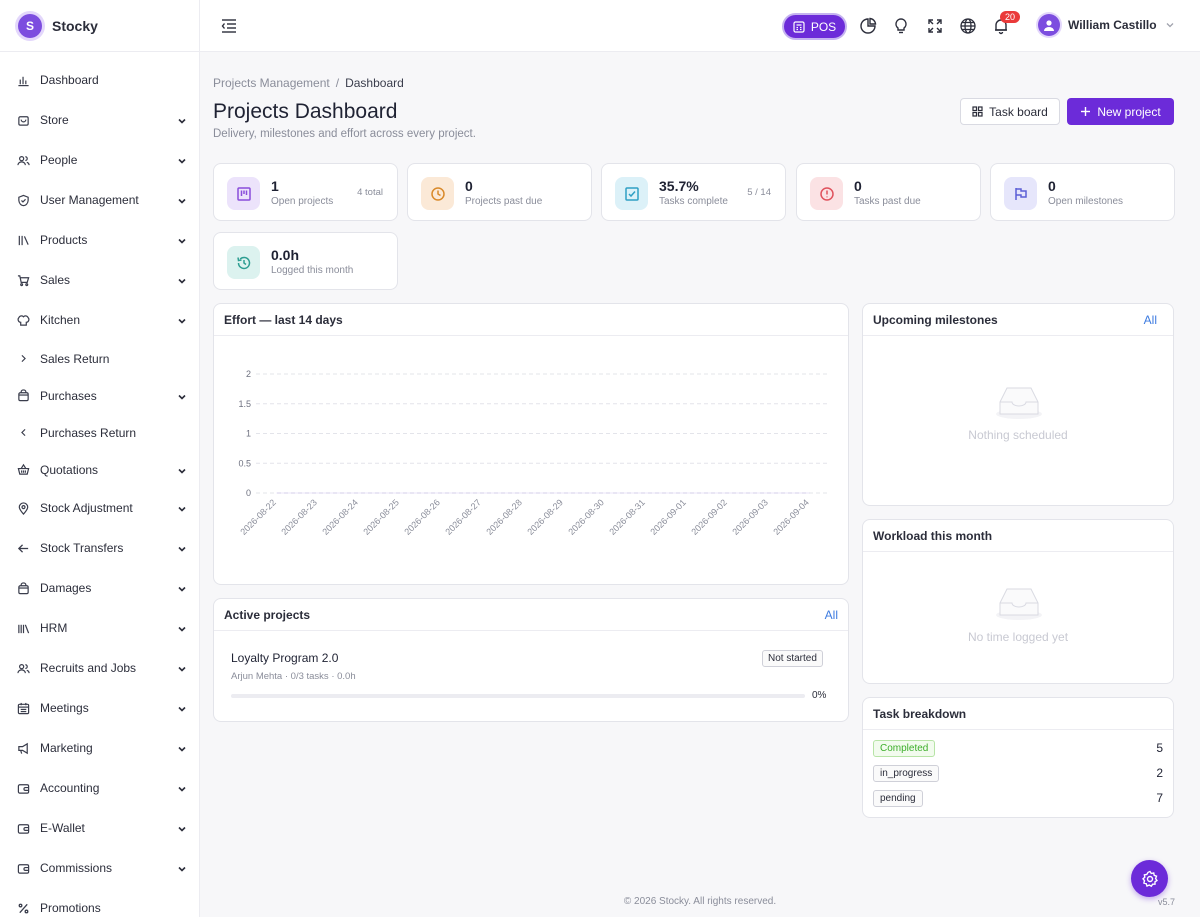  Describe the element at coordinates (89, 200) in the screenshot. I see `sidebar-item-label: User Management` at that location.